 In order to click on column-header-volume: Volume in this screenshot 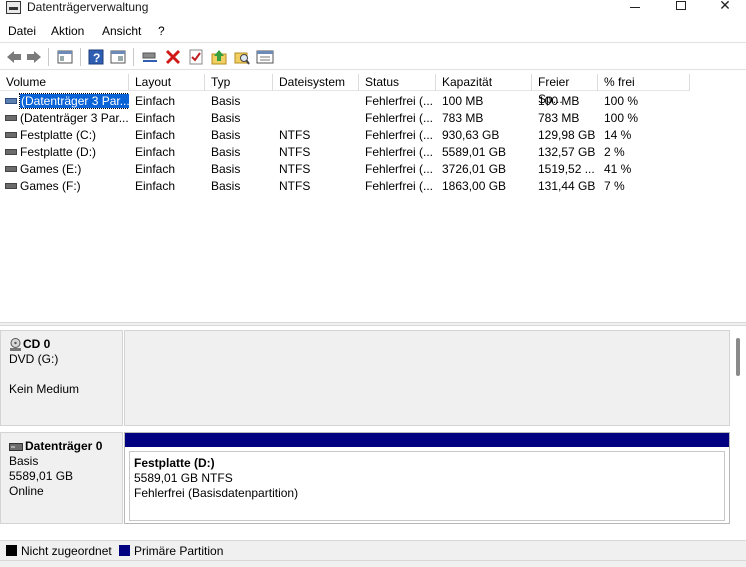, I will do `click(64, 82)`.